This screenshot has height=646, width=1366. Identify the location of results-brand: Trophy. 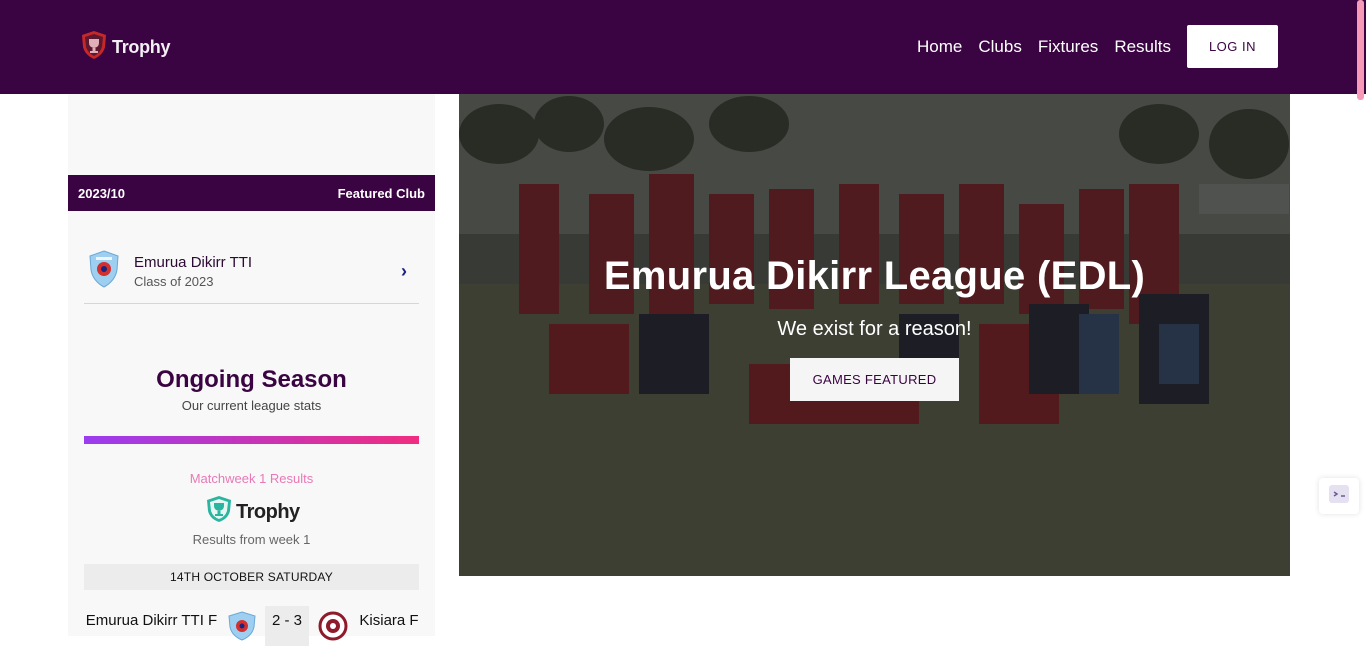
(253, 512).